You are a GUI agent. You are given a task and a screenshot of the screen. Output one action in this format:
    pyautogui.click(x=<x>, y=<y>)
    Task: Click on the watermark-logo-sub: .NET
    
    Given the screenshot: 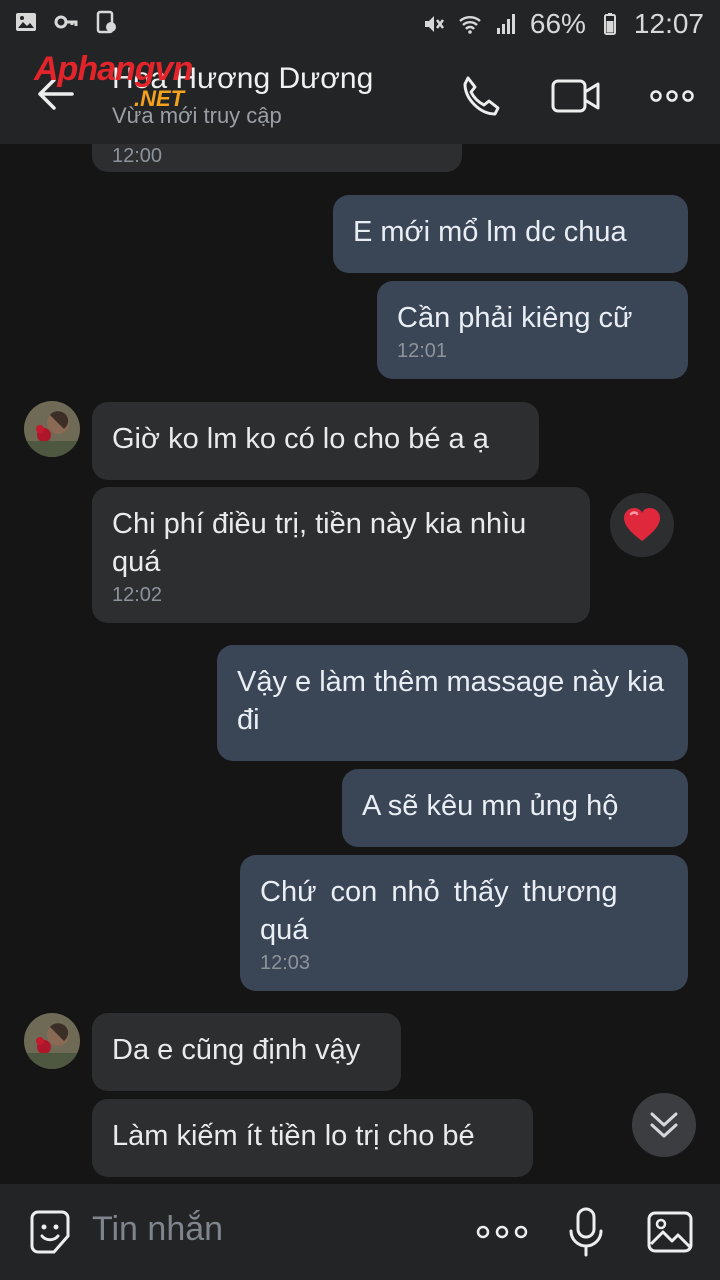 What is the action you would take?
    pyautogui.click(x=159, y=98)
    